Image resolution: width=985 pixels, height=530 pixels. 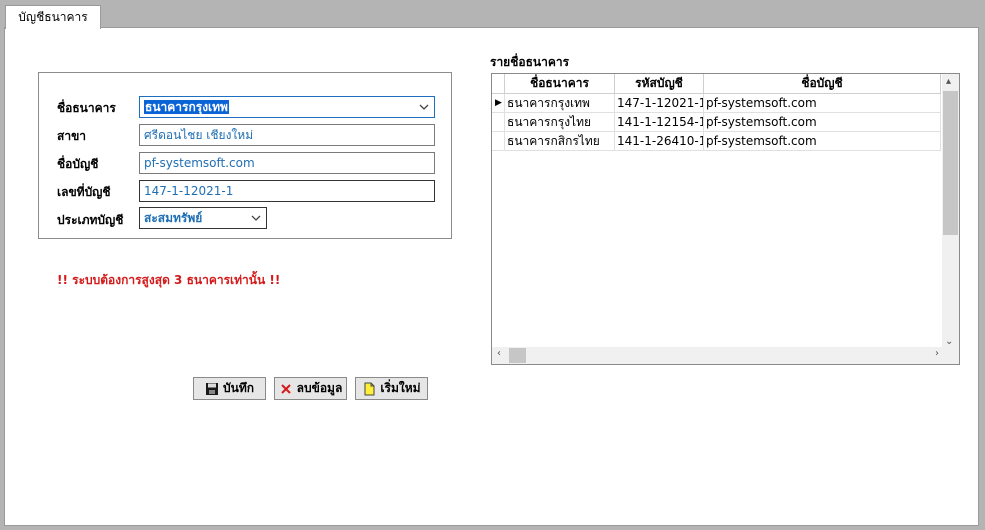 I want to click on scroll-left-icon: ‹, so click(x=499, y=353).